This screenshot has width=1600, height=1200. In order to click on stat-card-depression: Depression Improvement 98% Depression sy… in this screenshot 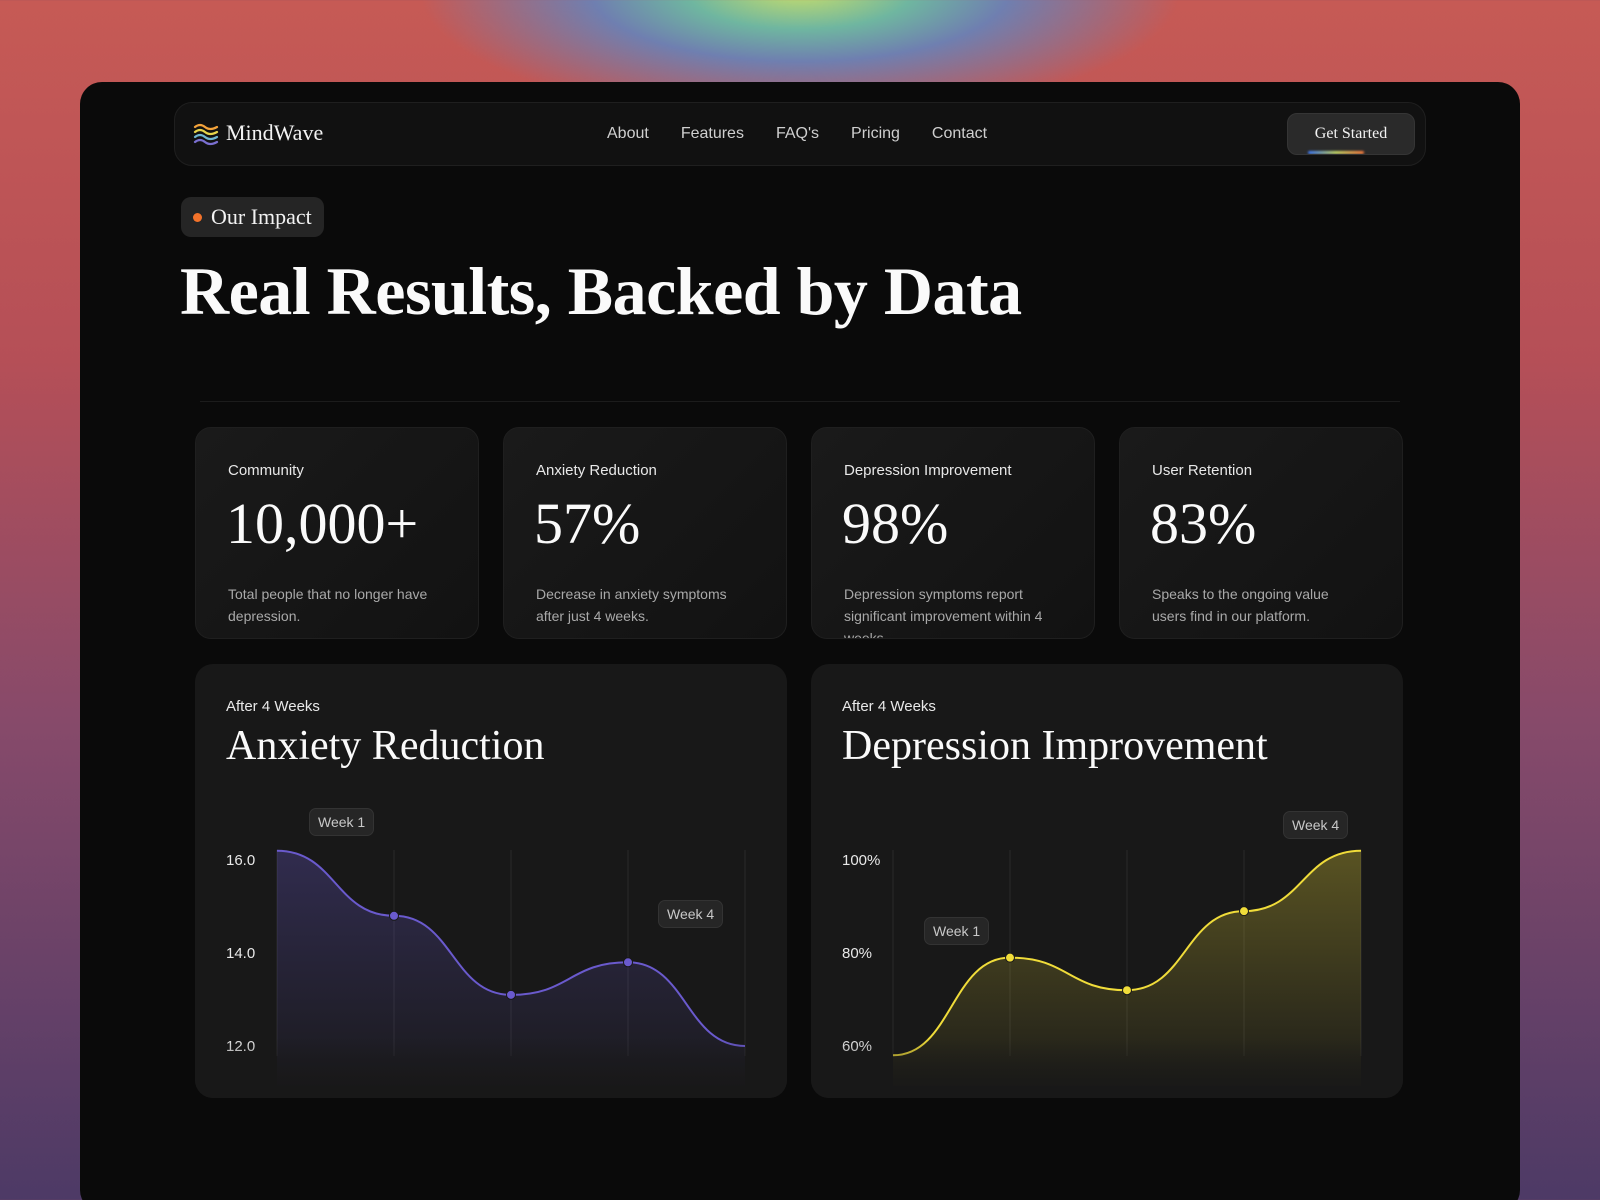, I will do `click(953, 533)`.